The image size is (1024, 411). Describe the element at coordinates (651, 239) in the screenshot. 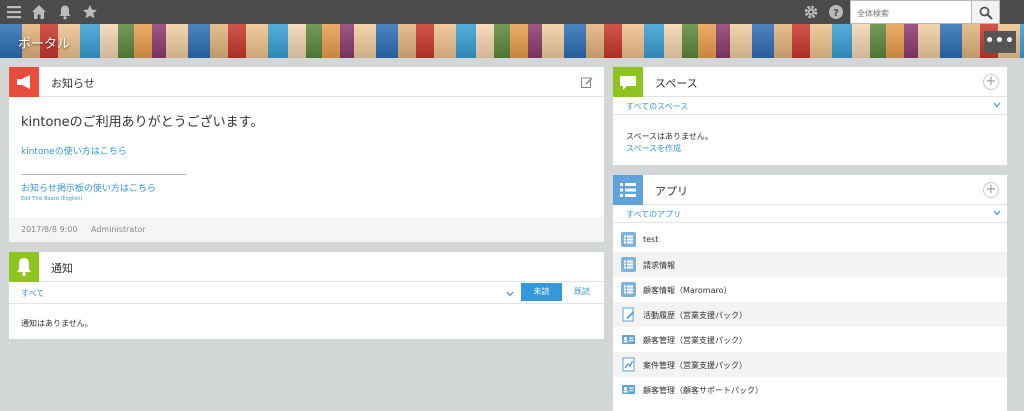

I see `app-name: test` at that location.